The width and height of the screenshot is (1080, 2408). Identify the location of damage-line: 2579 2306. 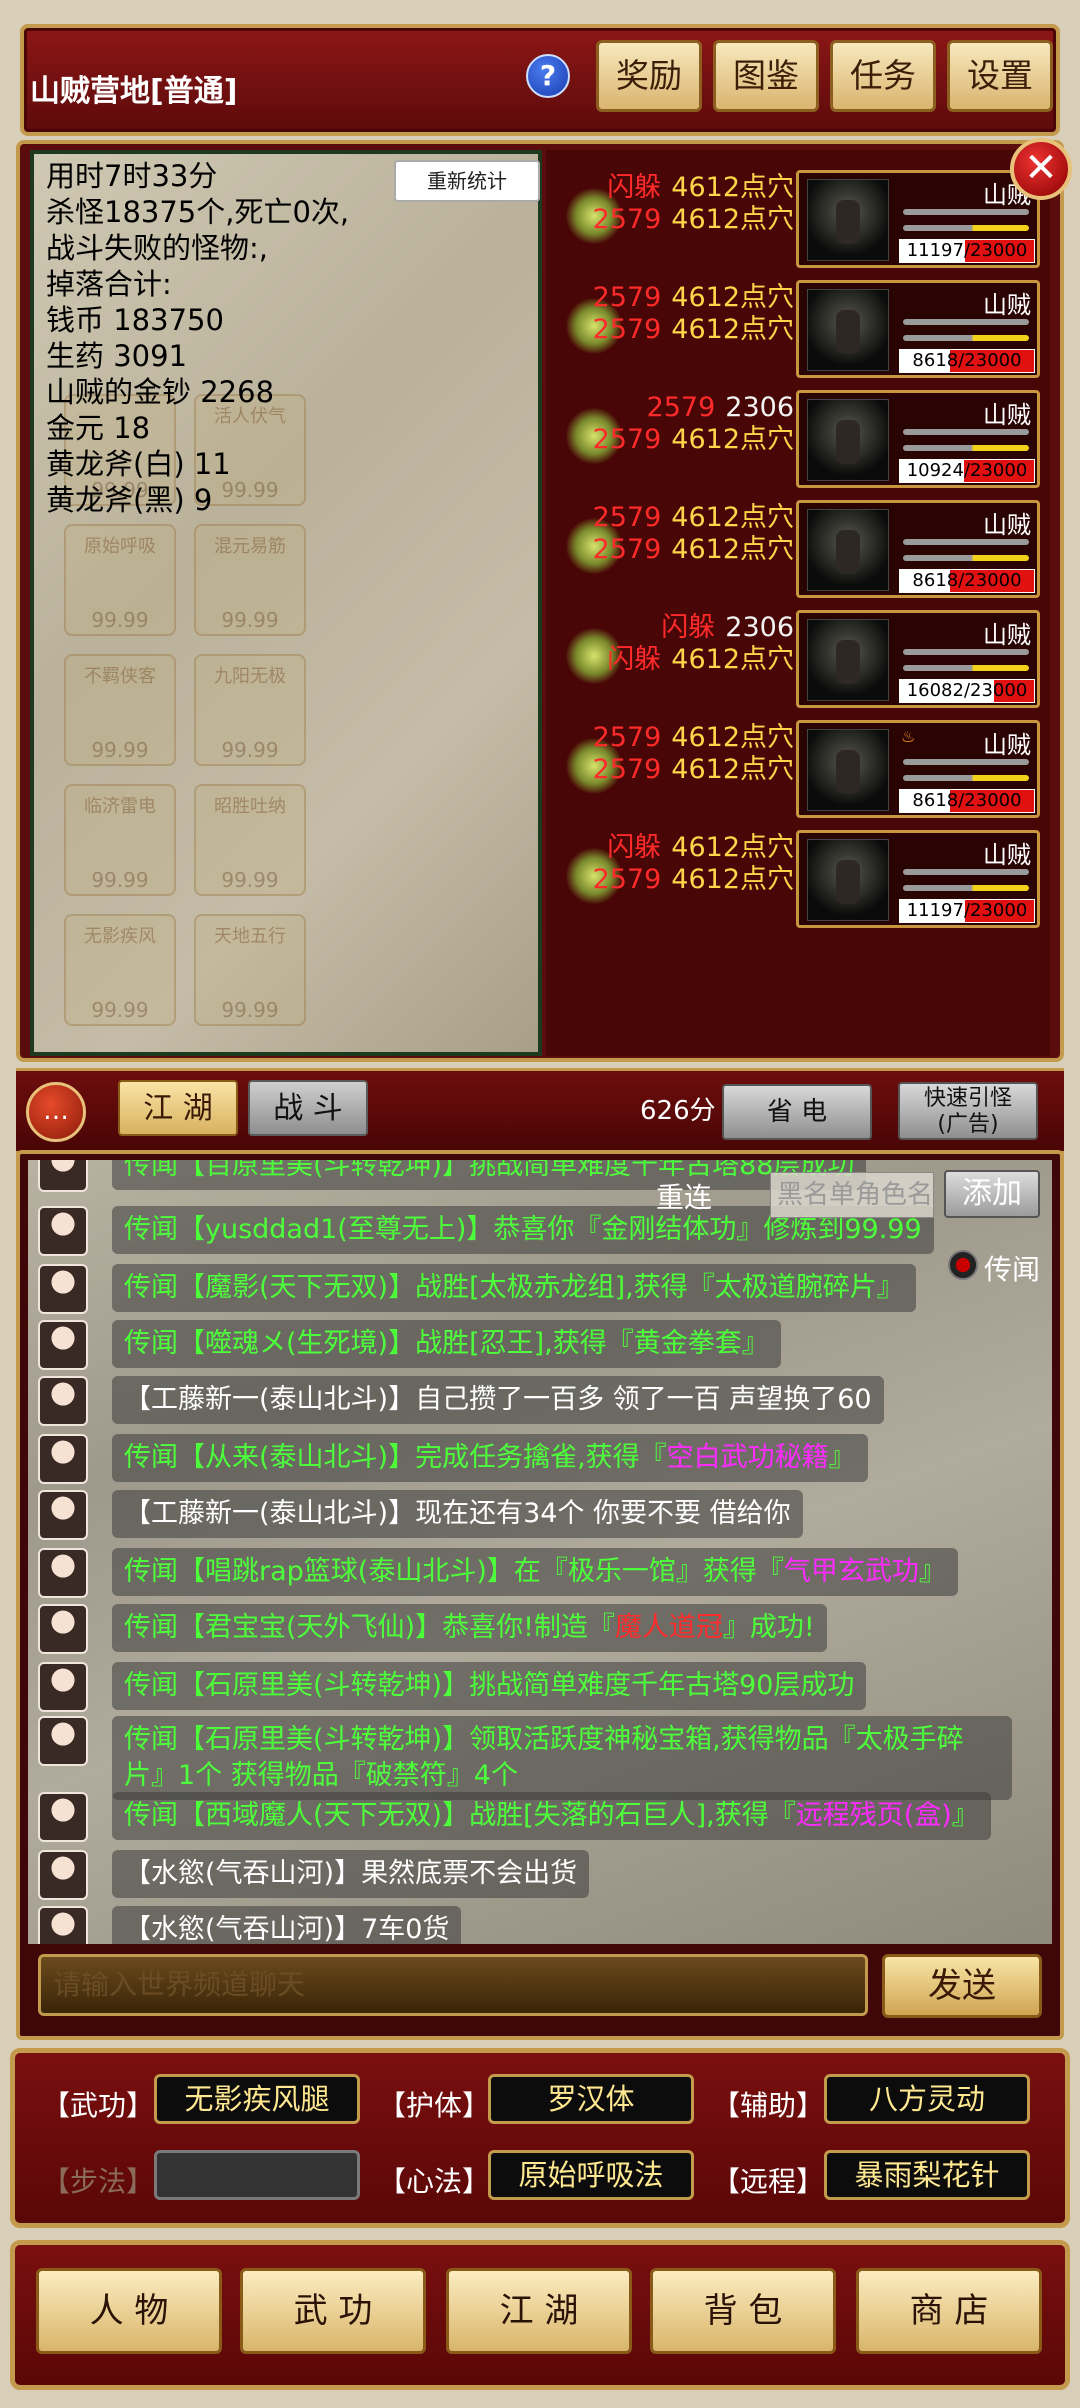
(720, 408).